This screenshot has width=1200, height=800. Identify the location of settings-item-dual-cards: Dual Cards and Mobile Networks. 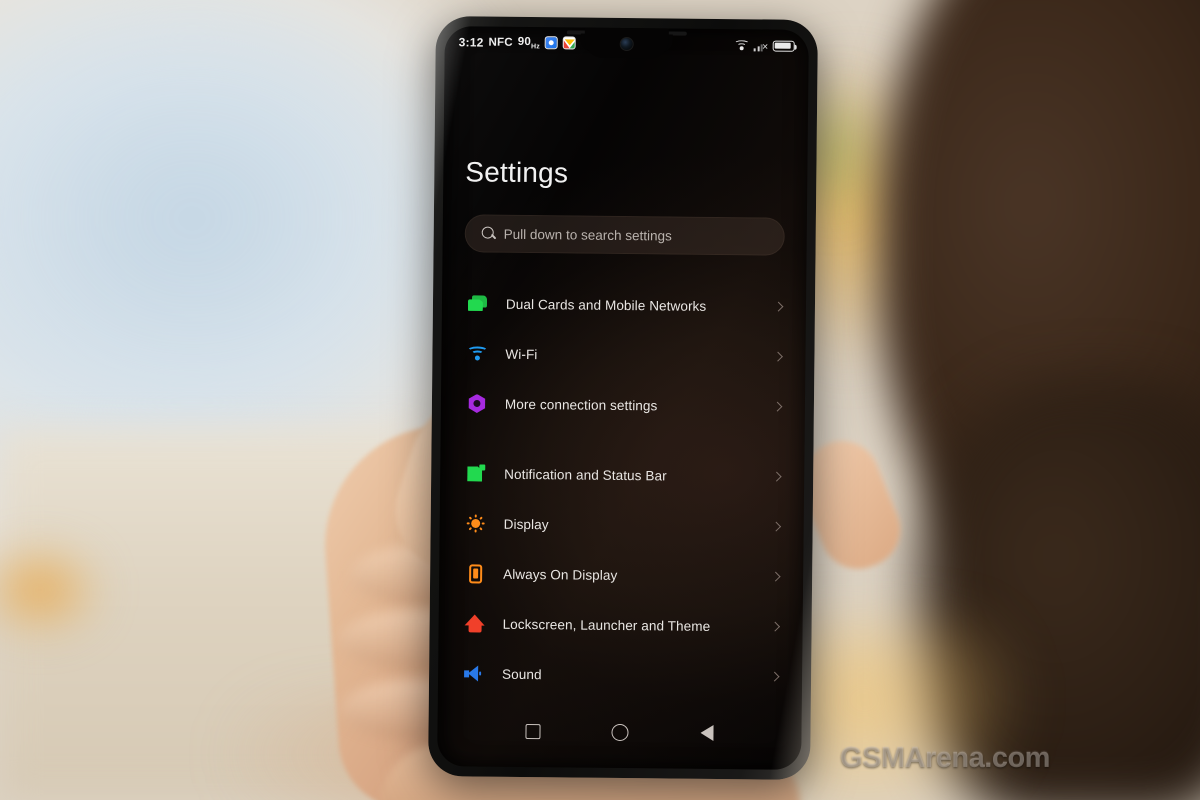
(624, 304).